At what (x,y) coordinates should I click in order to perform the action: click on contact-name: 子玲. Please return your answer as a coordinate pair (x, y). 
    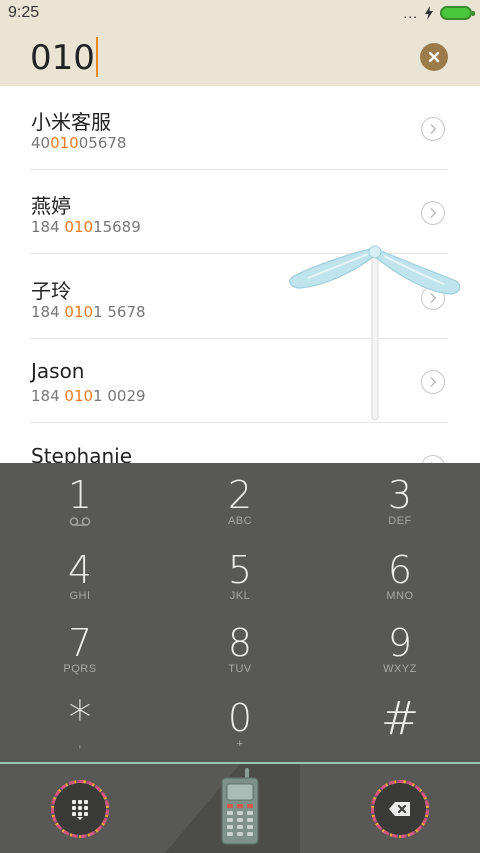
    Looking at the image, I should click on (51, 291).